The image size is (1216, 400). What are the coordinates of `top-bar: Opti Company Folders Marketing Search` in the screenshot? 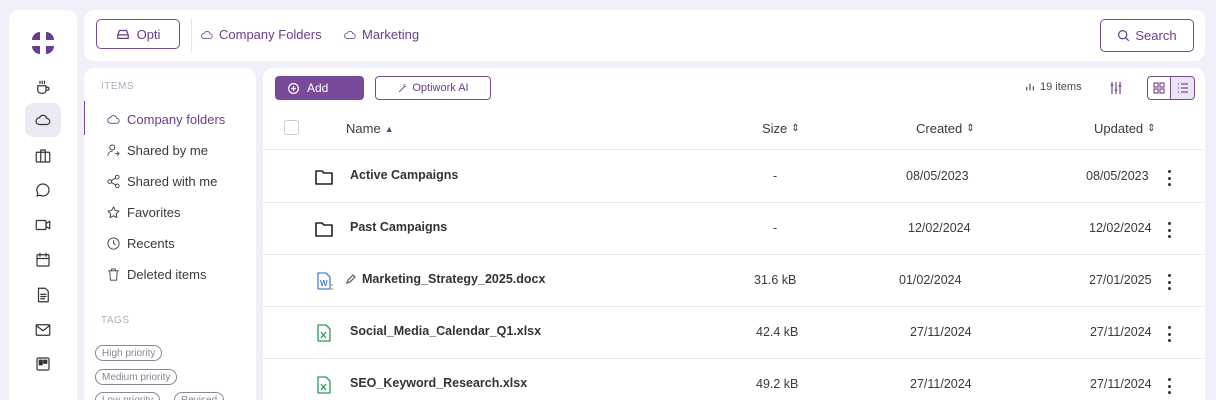 It's located at (644, 35).